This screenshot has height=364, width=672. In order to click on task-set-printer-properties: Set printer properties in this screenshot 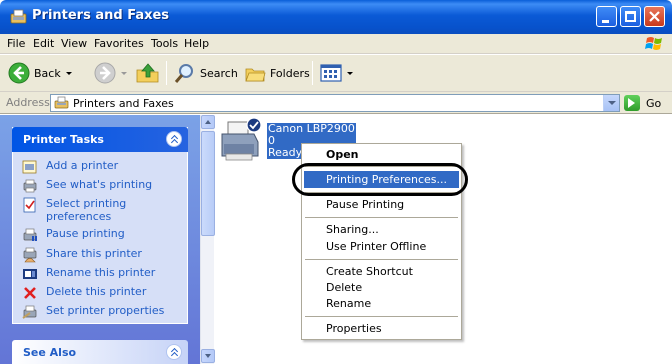, I will do `click(101, 312)`.